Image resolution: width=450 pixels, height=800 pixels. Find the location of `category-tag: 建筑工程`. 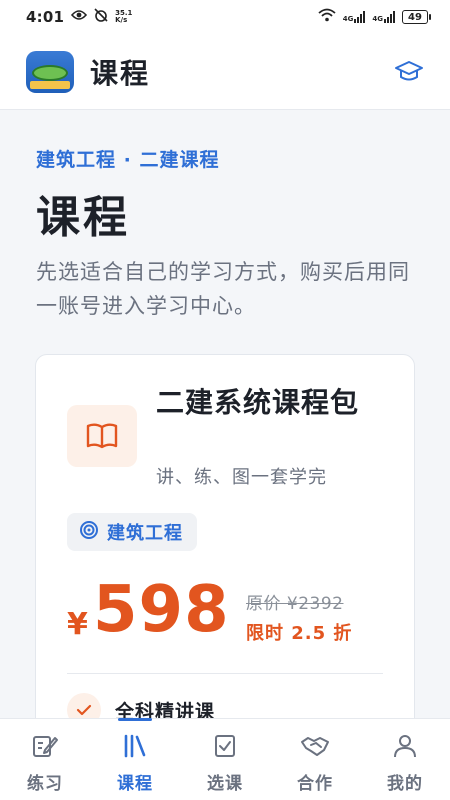

category-tag: 建筑工程 is located at coordinates (132, 532).